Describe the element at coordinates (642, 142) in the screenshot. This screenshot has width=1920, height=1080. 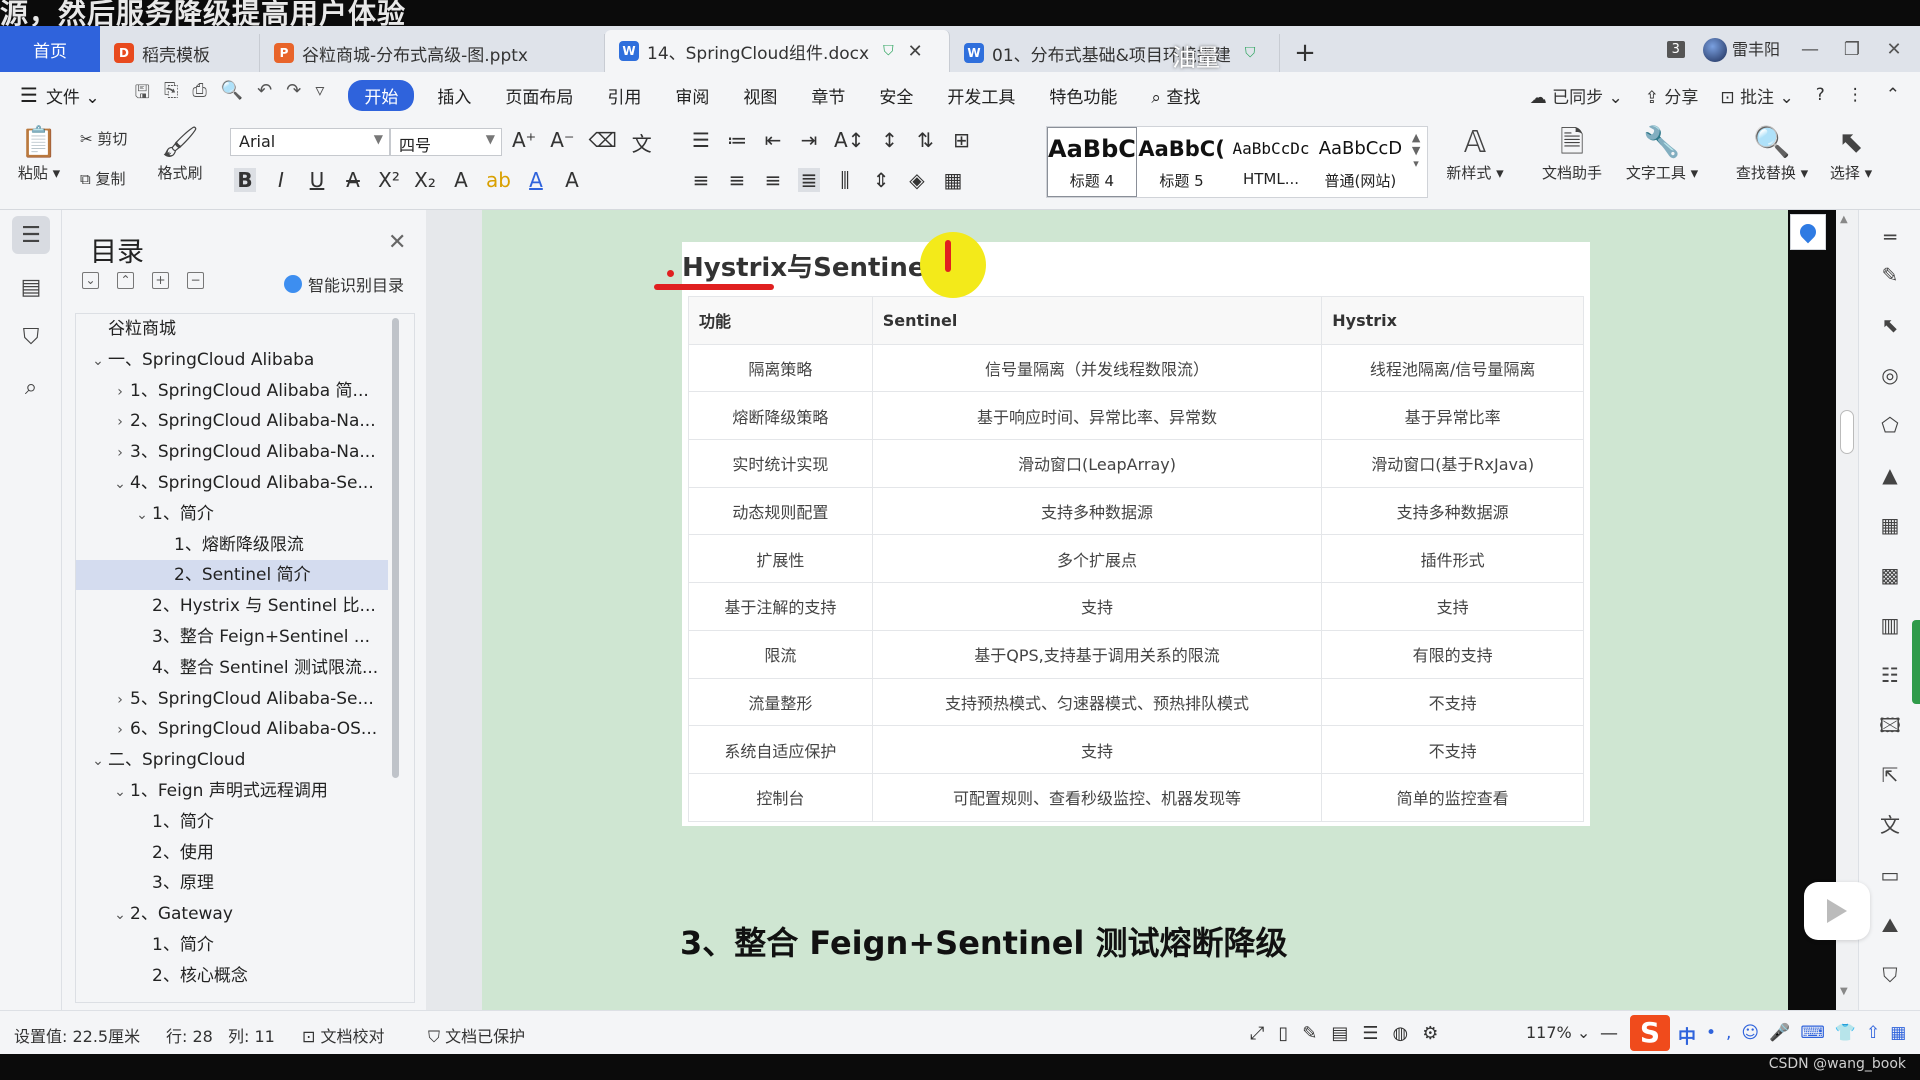
I see `phonetic-icon: 文` at that location.